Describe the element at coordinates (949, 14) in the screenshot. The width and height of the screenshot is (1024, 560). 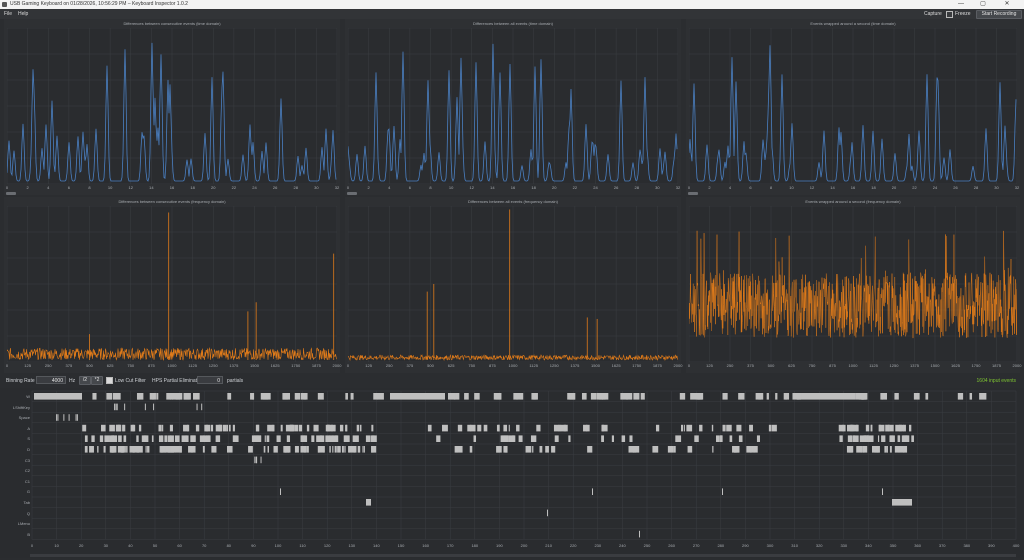
I see `freeze-checkbox` at that location.